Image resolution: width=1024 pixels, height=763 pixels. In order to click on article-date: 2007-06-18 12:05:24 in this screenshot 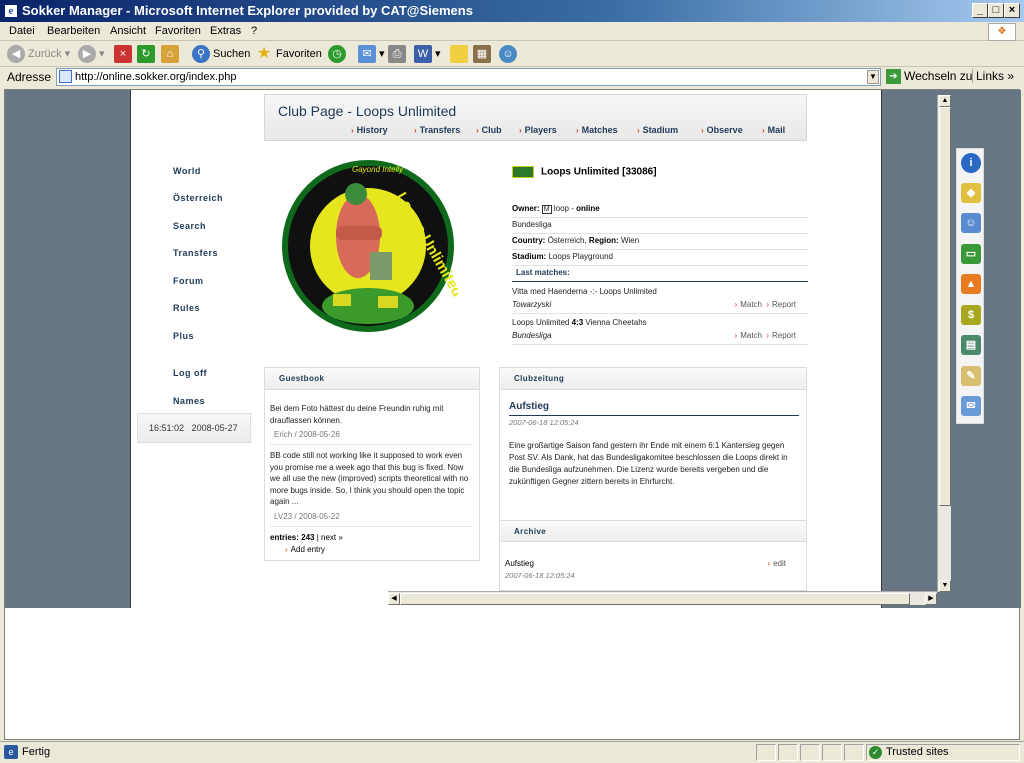, I will do `click(544, 422)`.